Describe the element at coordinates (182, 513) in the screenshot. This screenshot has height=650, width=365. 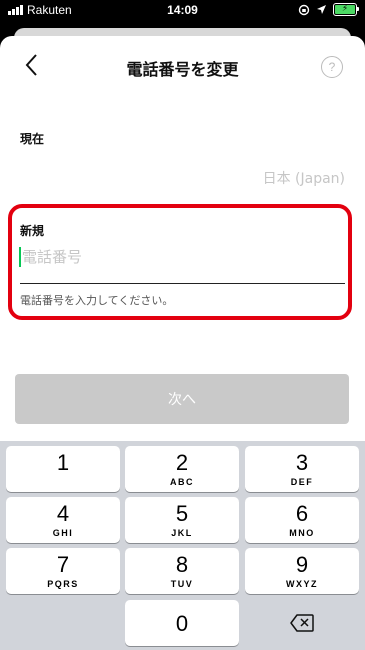
I see `key-number: 5` at that location.